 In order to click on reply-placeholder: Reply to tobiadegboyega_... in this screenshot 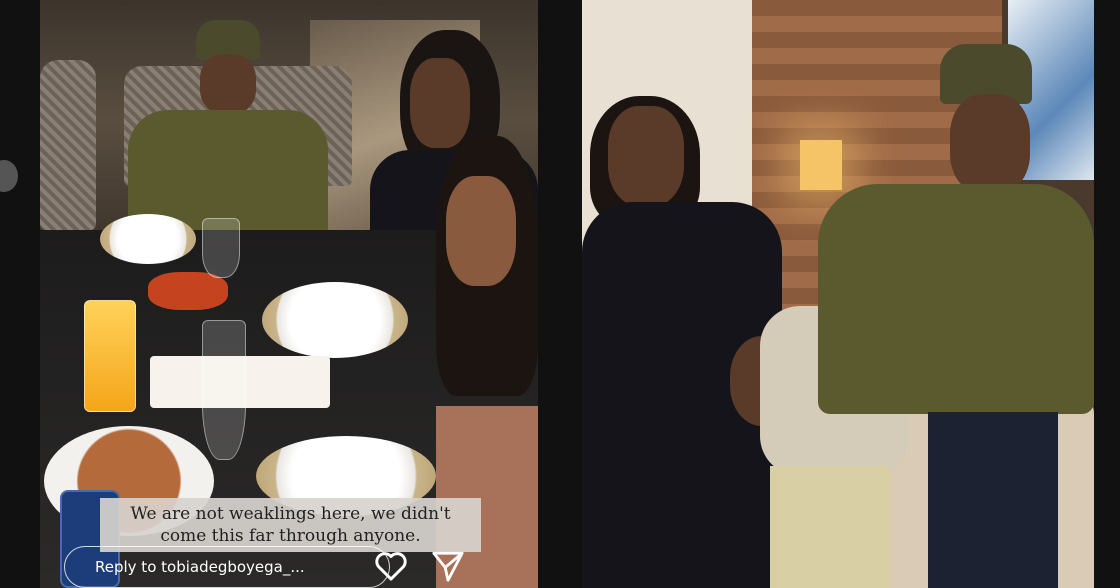, I will do `click(200, 567)`.